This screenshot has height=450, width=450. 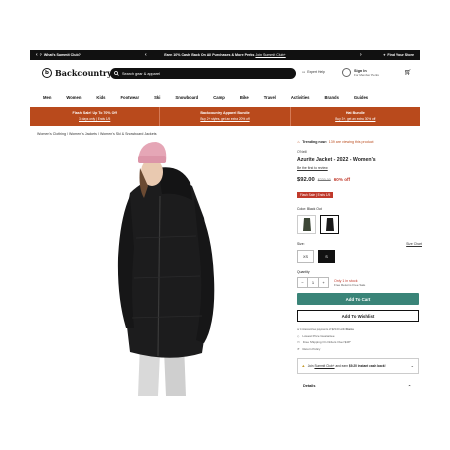 I want to click on find-store-link: ⌖ Find Your Store, so click(x=398, y=55).